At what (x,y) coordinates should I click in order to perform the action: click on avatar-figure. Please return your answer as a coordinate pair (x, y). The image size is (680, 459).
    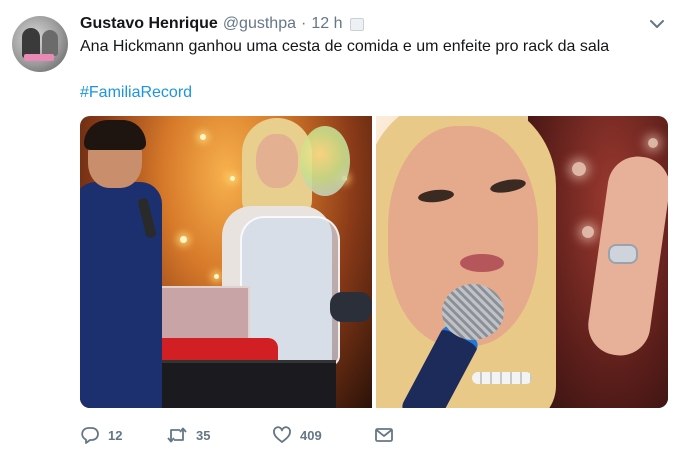
    Looking at the image, I should click on (50, 43).